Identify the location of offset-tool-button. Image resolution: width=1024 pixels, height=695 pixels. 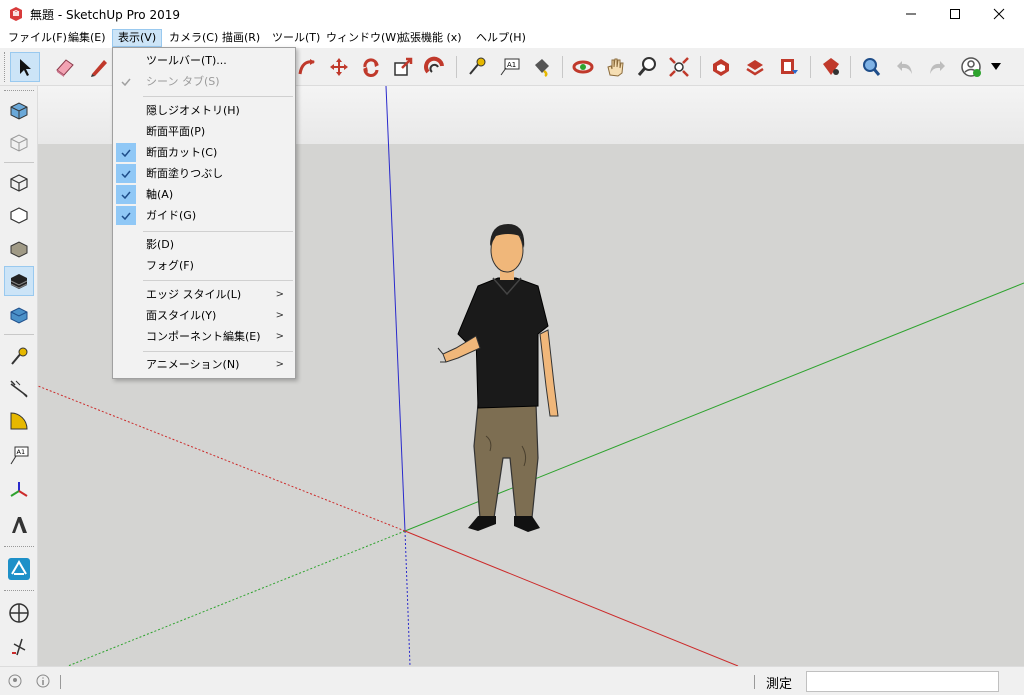
(435, 67).